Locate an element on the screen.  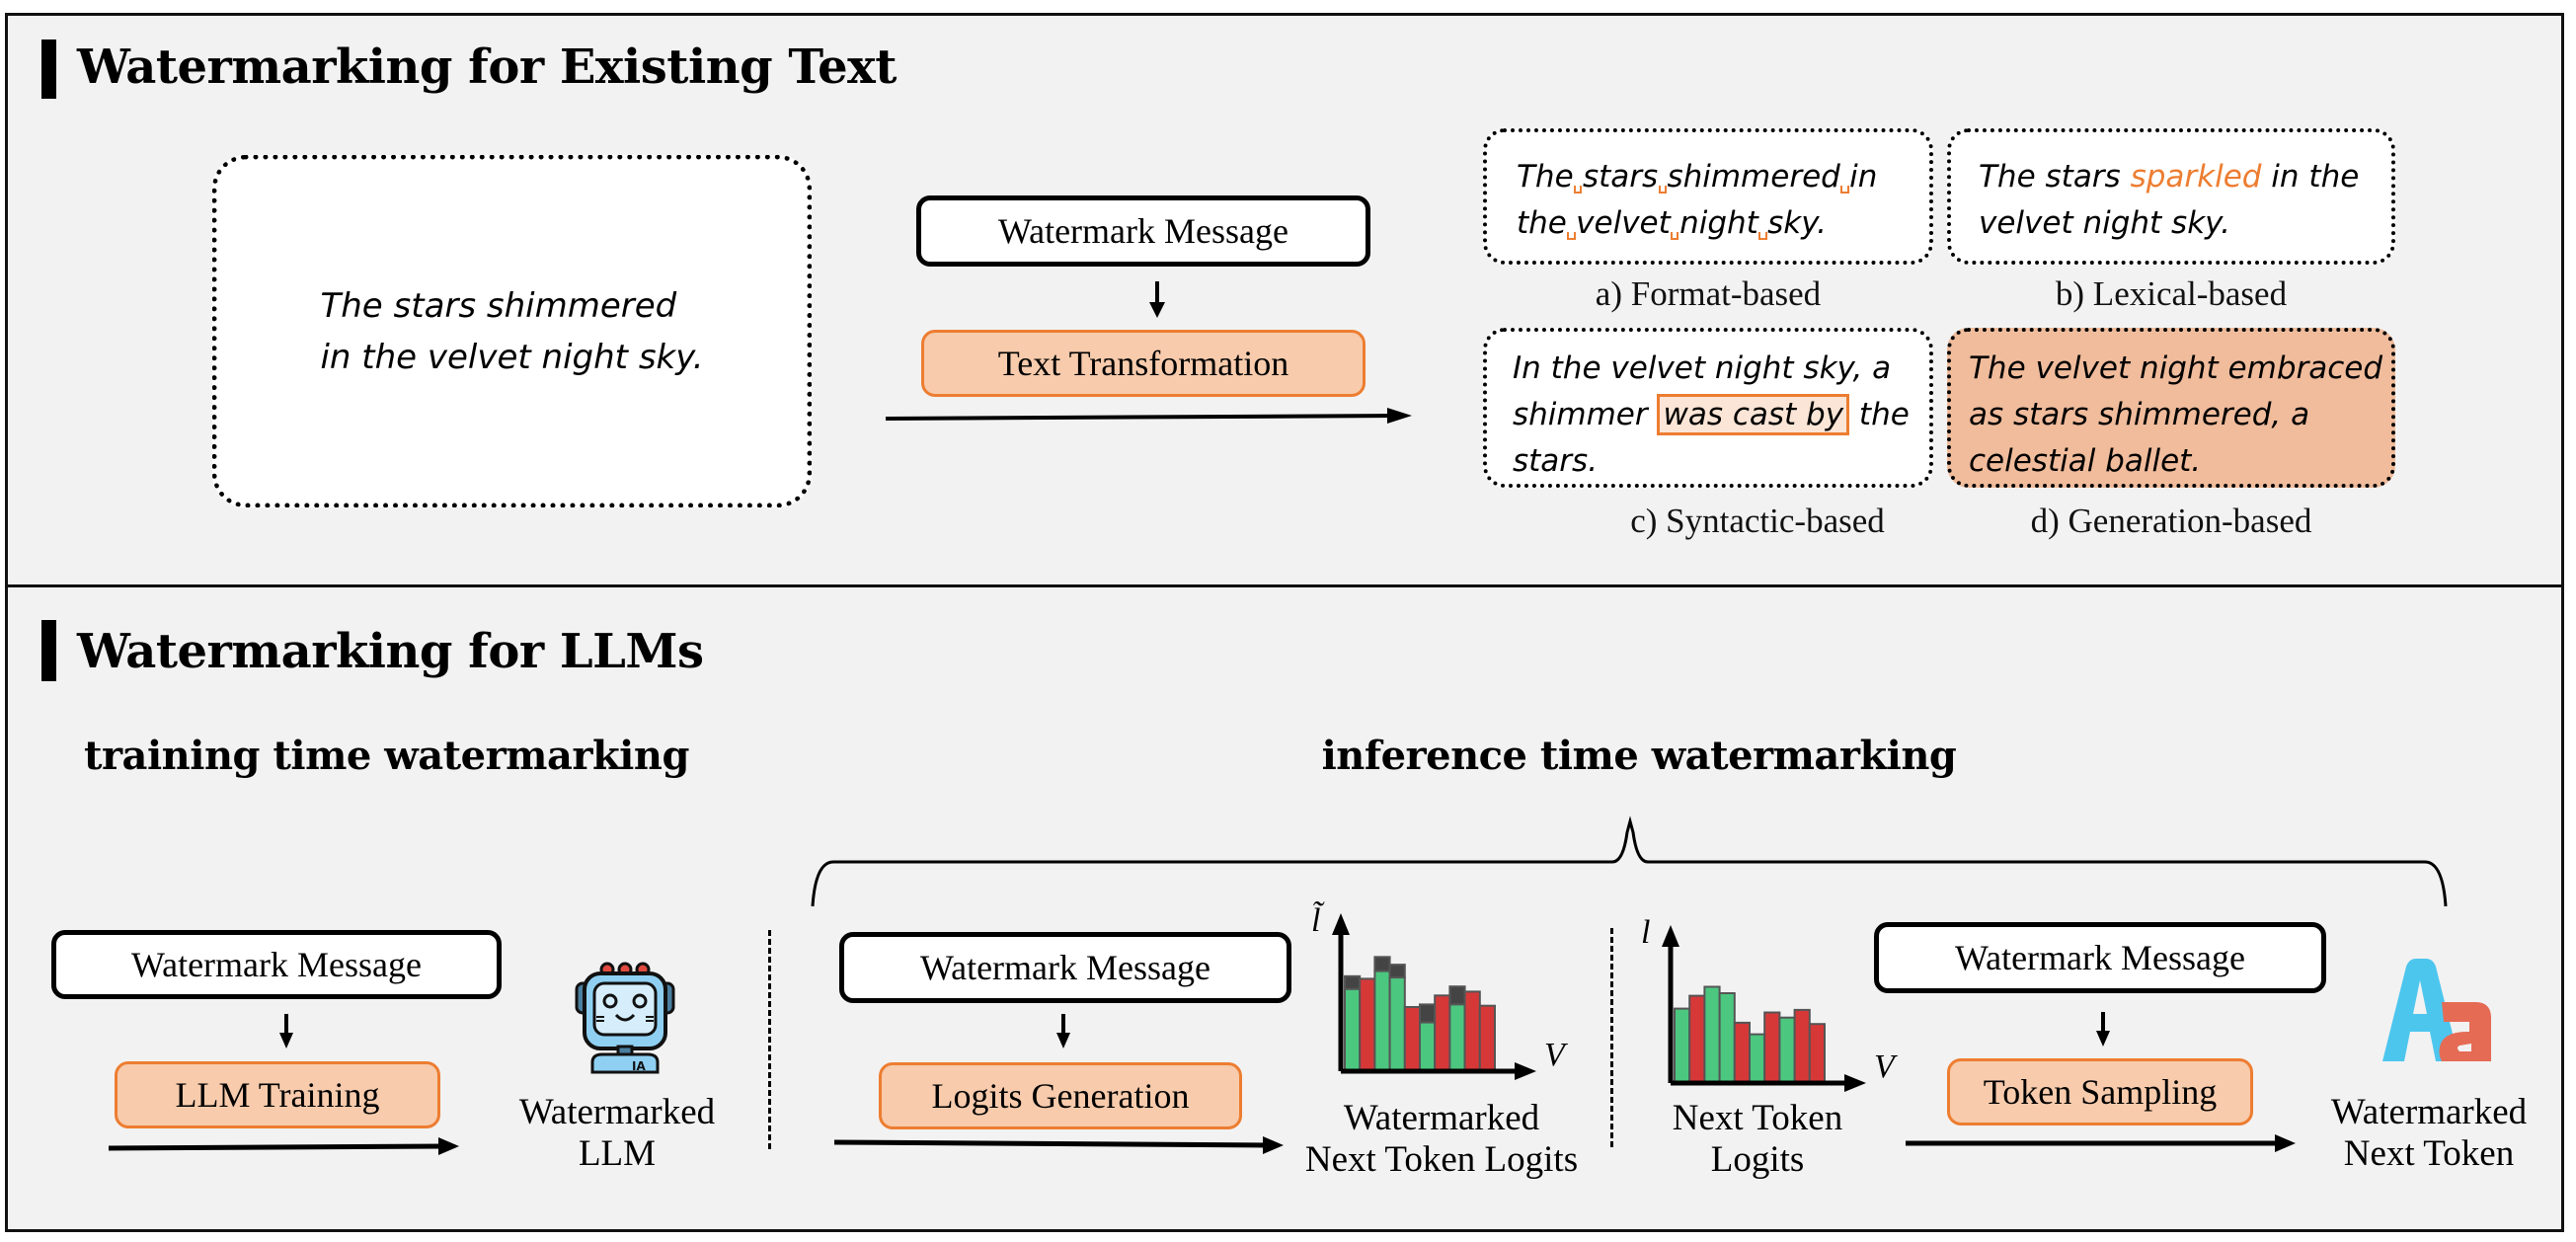
robot-icon: IA is located at coordinates (625, 1018).